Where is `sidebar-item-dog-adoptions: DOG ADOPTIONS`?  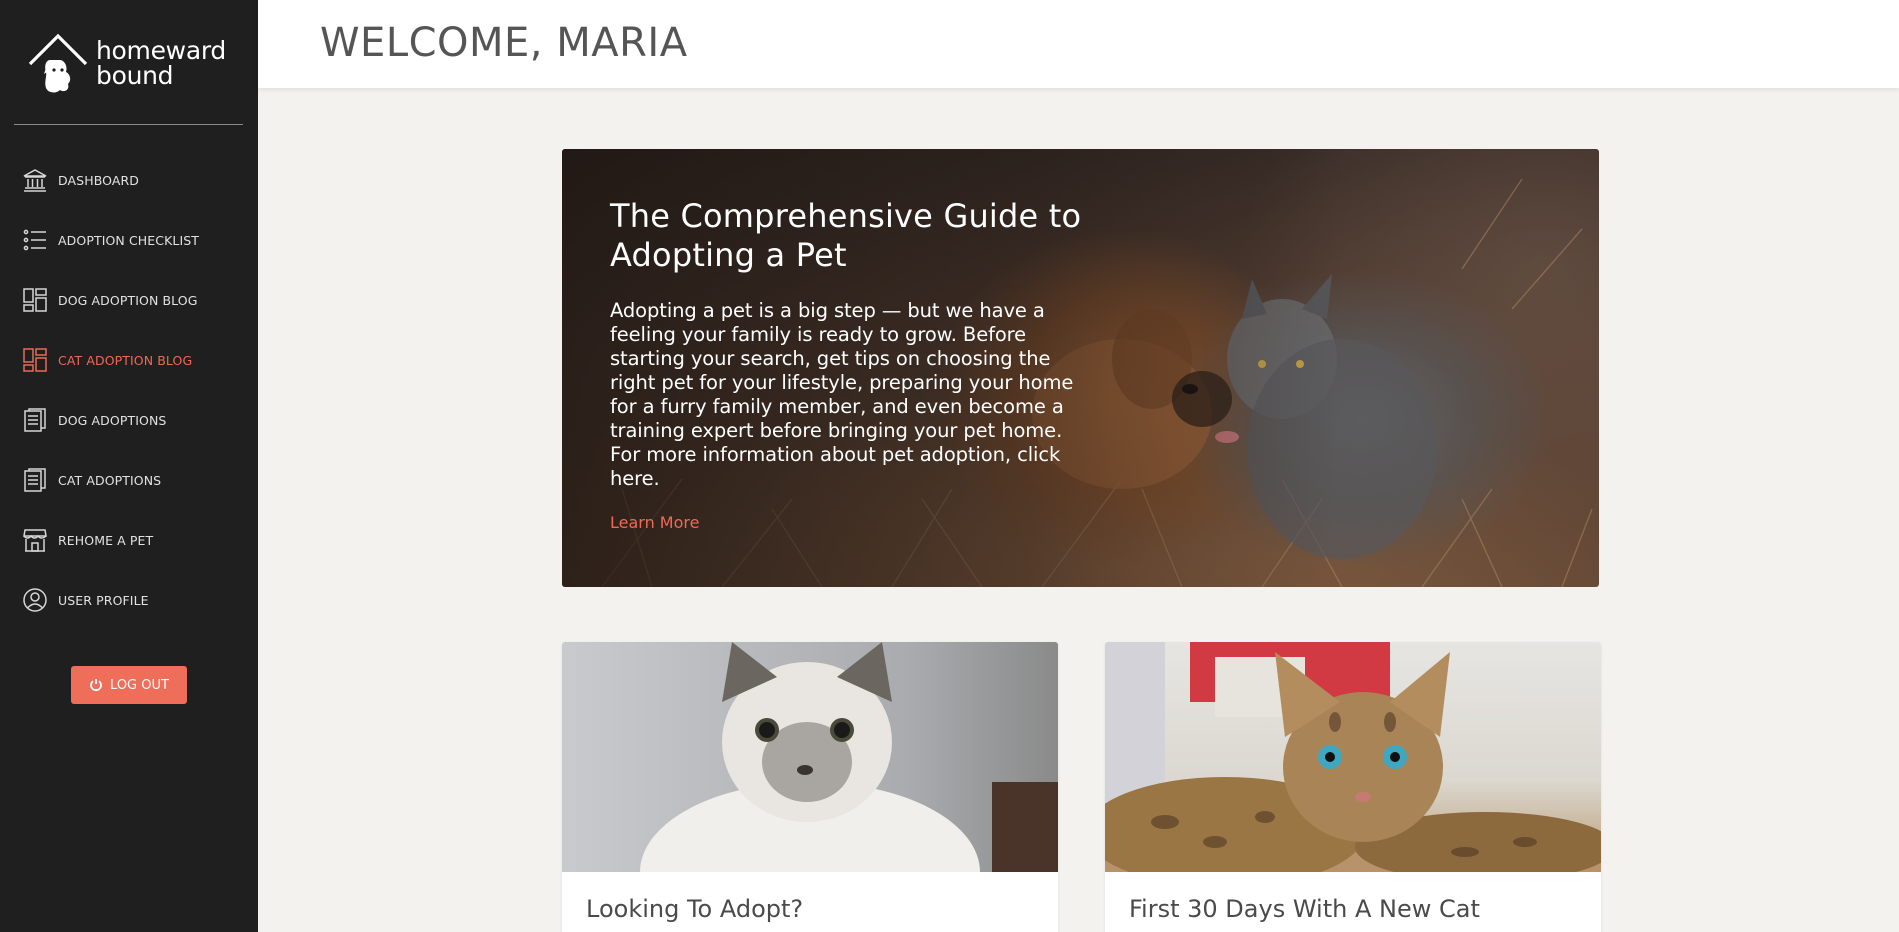
sidebar-item-dog-adoptions: DOG ADOPTIONS is located at coordinates (129, 420).